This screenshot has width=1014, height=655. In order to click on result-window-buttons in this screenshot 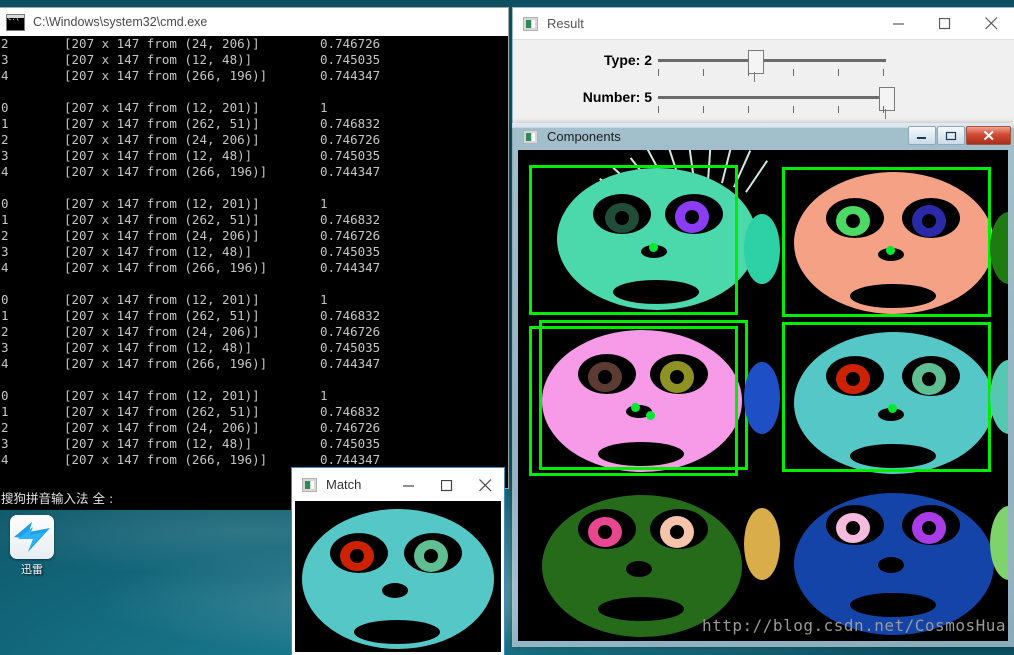, I will do `click(945, 23)`.